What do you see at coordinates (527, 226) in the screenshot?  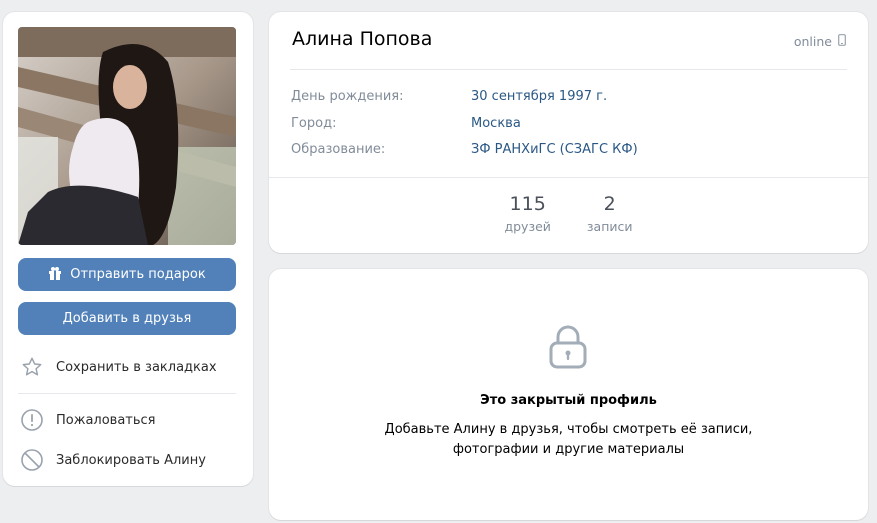 I see `counter-label: друзей` at bounding box center [527, 226].